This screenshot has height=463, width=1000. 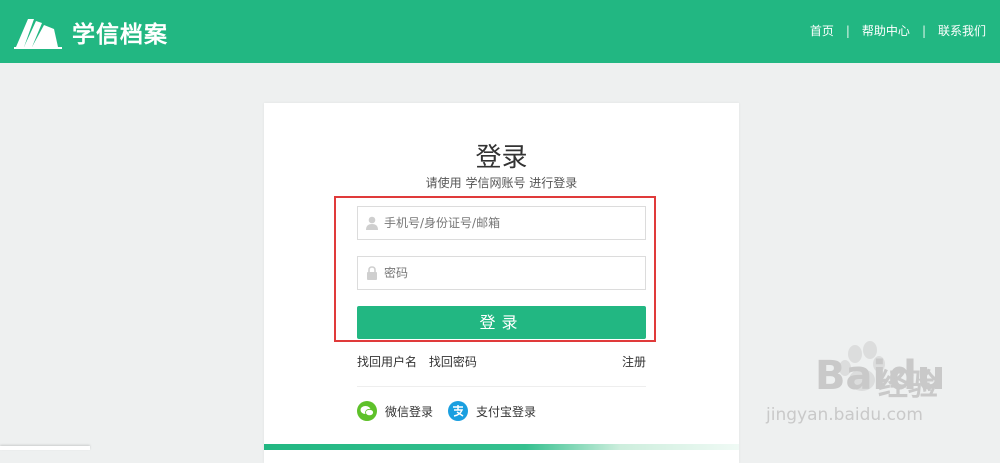 What do you see at coordinates (501, 183) in the screenshot?
I see `login-subtitle: 请使用 学信网账号 进行登录` at bounding box center [501, 183].